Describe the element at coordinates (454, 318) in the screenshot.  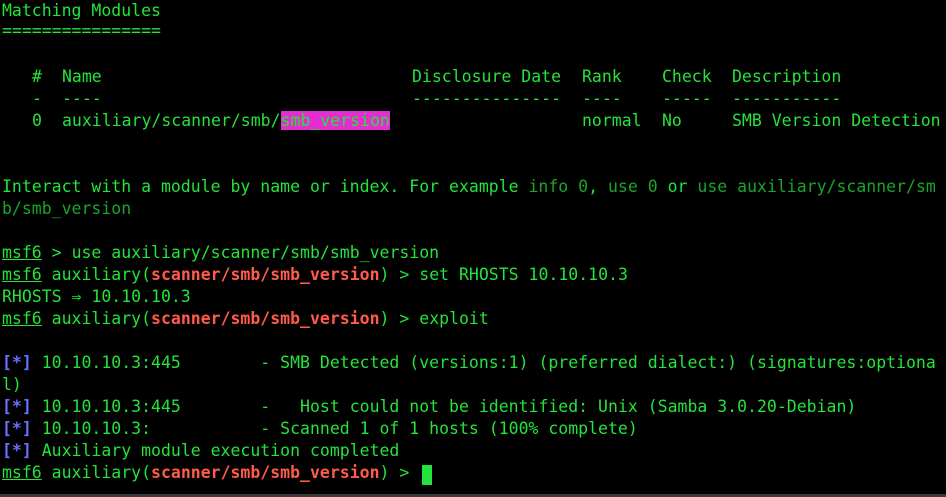
I see `command-text: exploit` at that location.